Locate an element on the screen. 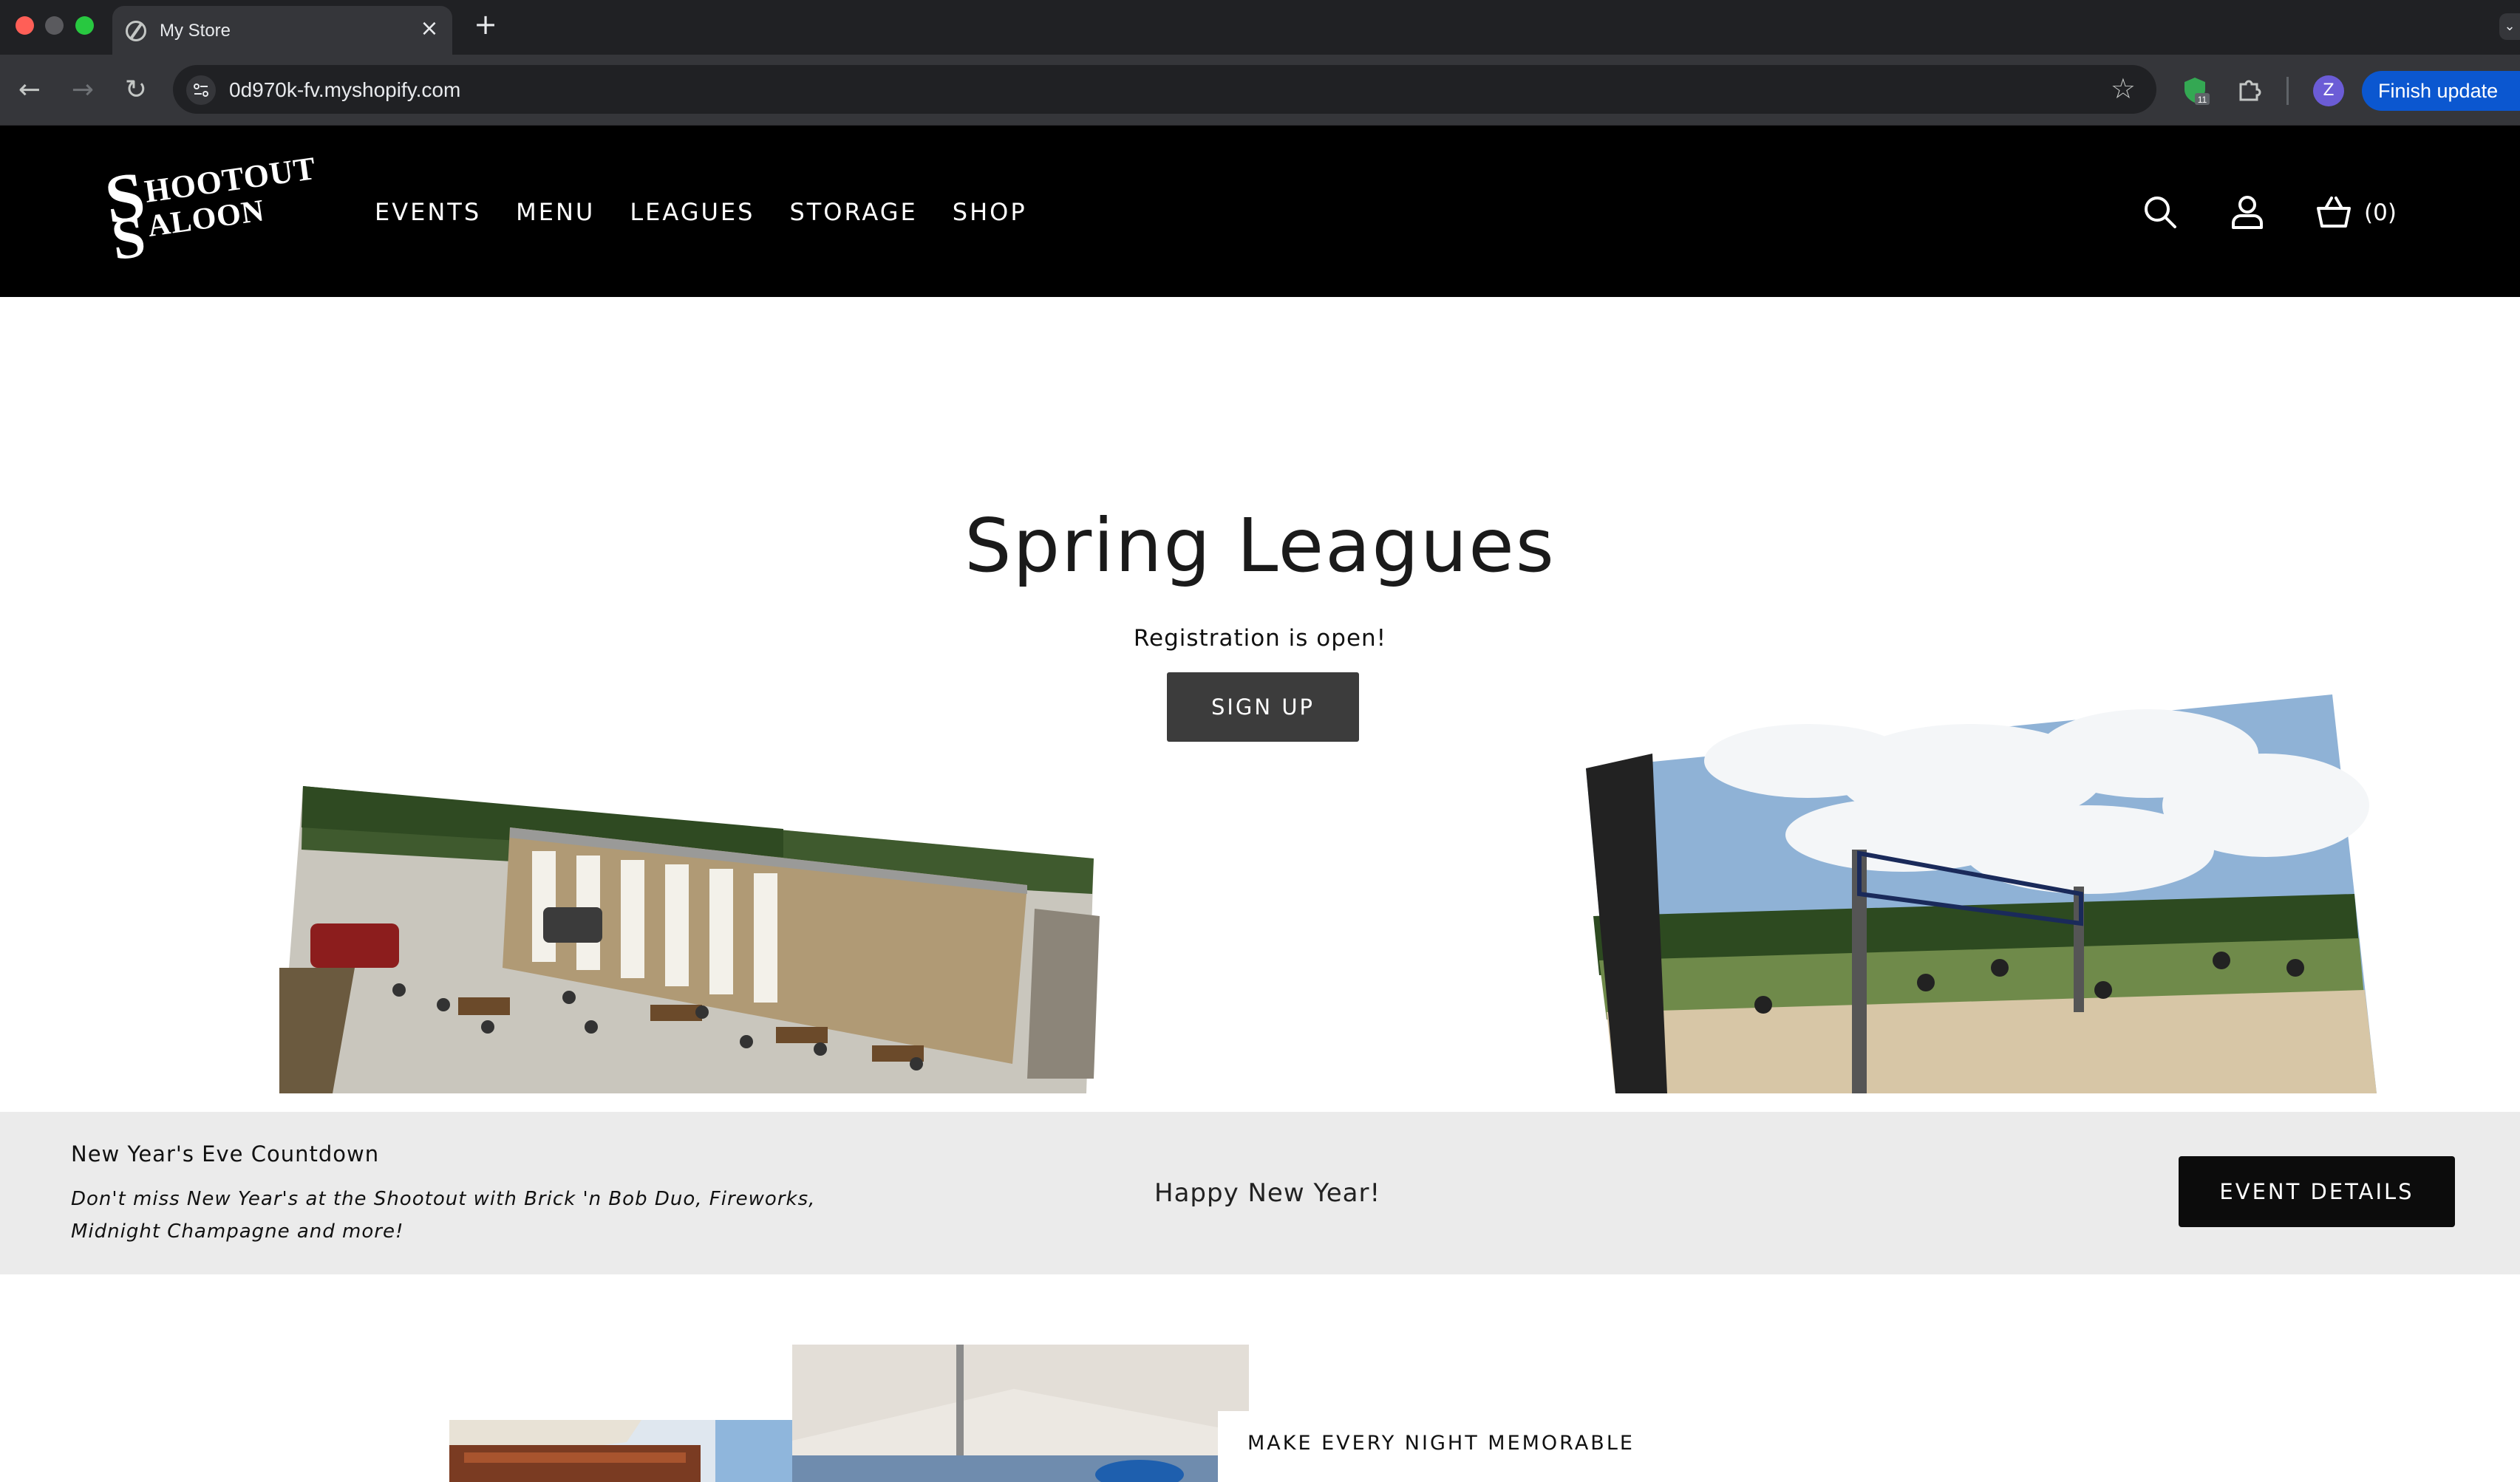 Image resolution: width=2520 pixels, height=1482 pixels. tab-search-chevron-icon: ⌄ is located at coordinates (2510, 26).